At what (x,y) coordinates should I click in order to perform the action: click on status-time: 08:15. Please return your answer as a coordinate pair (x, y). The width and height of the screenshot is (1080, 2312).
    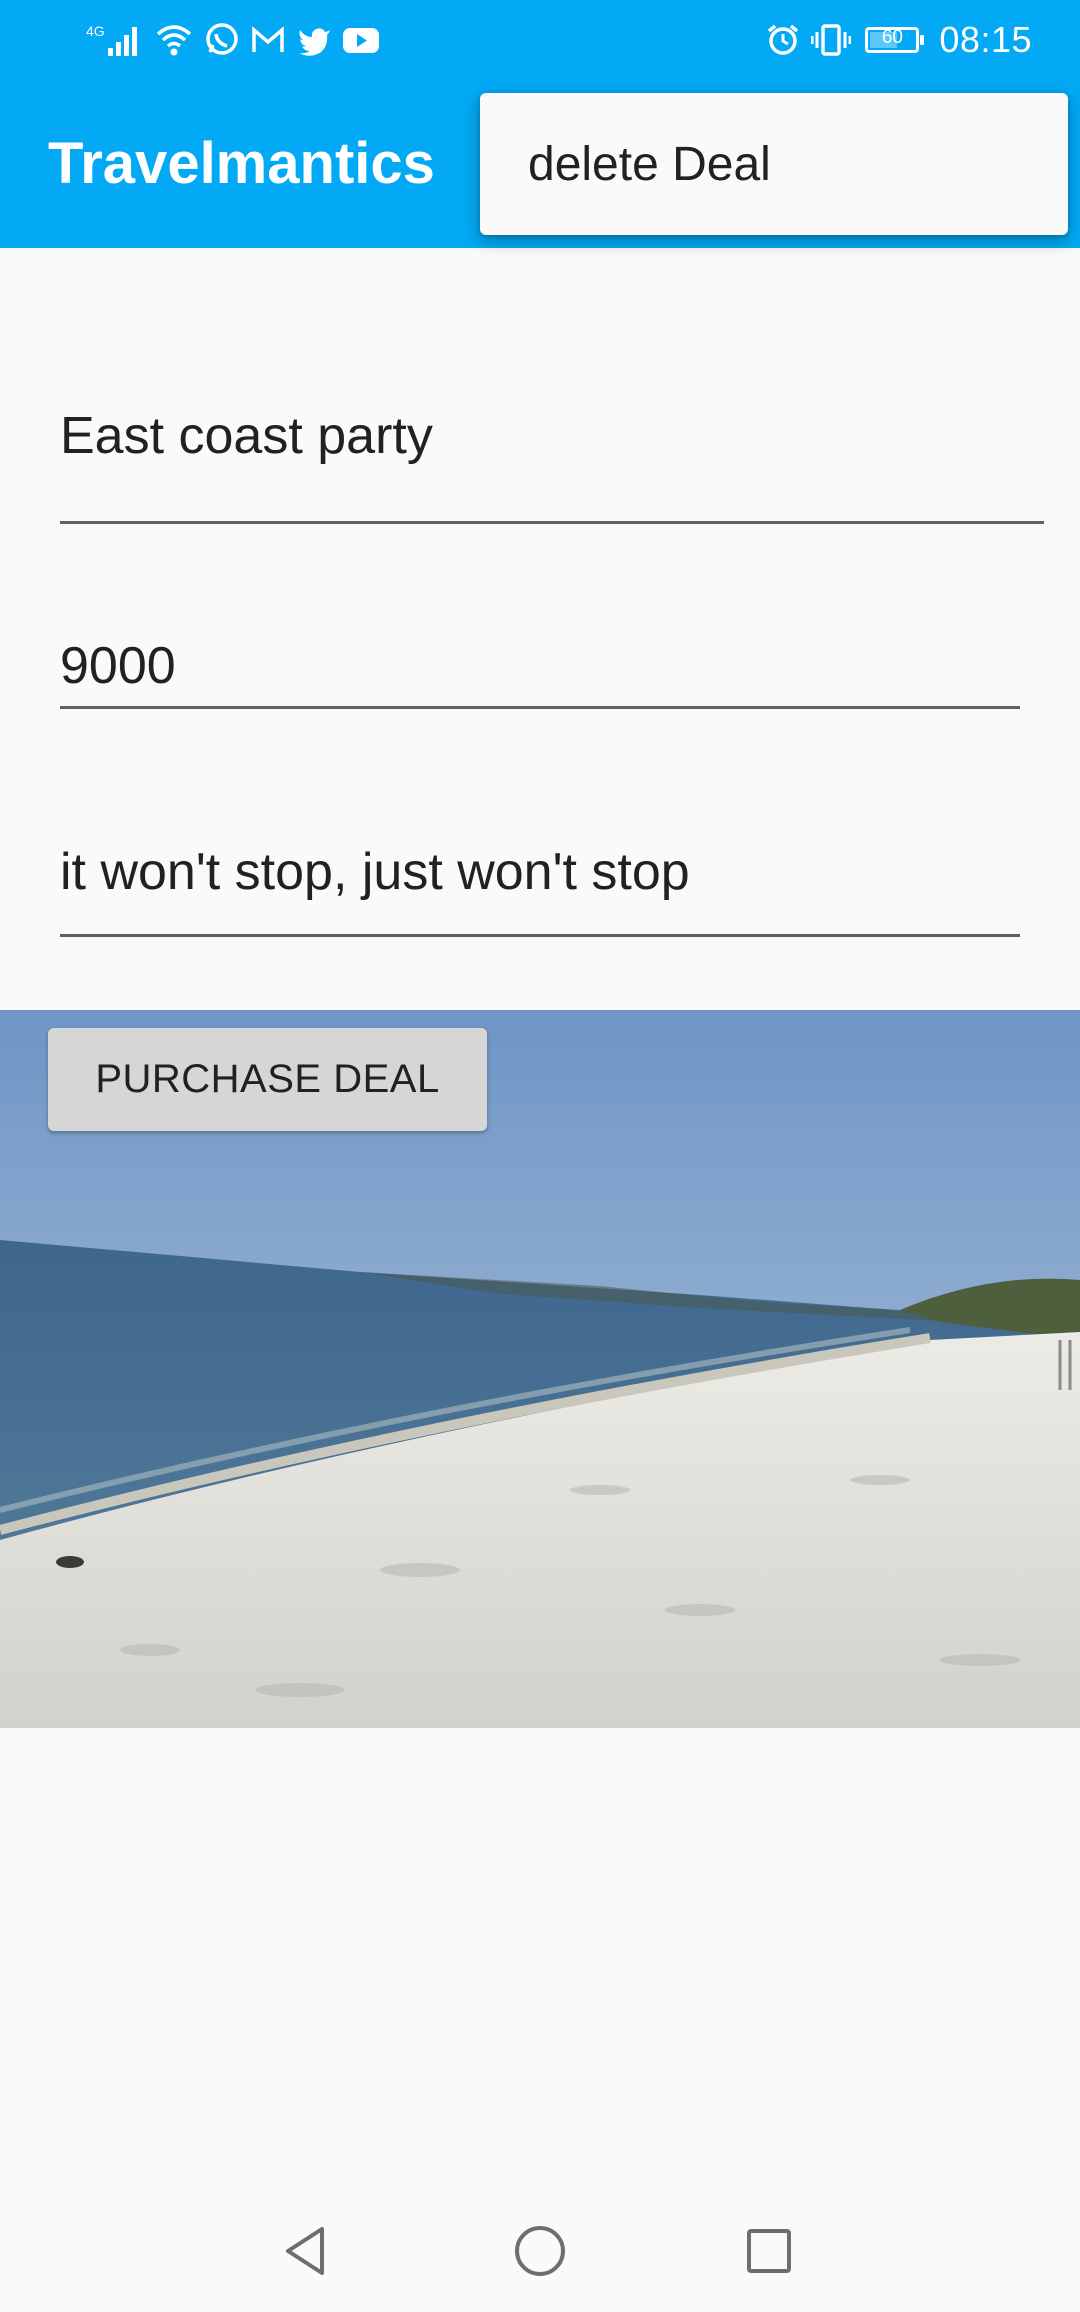
    Looking at the image, I should click on (985, 39).